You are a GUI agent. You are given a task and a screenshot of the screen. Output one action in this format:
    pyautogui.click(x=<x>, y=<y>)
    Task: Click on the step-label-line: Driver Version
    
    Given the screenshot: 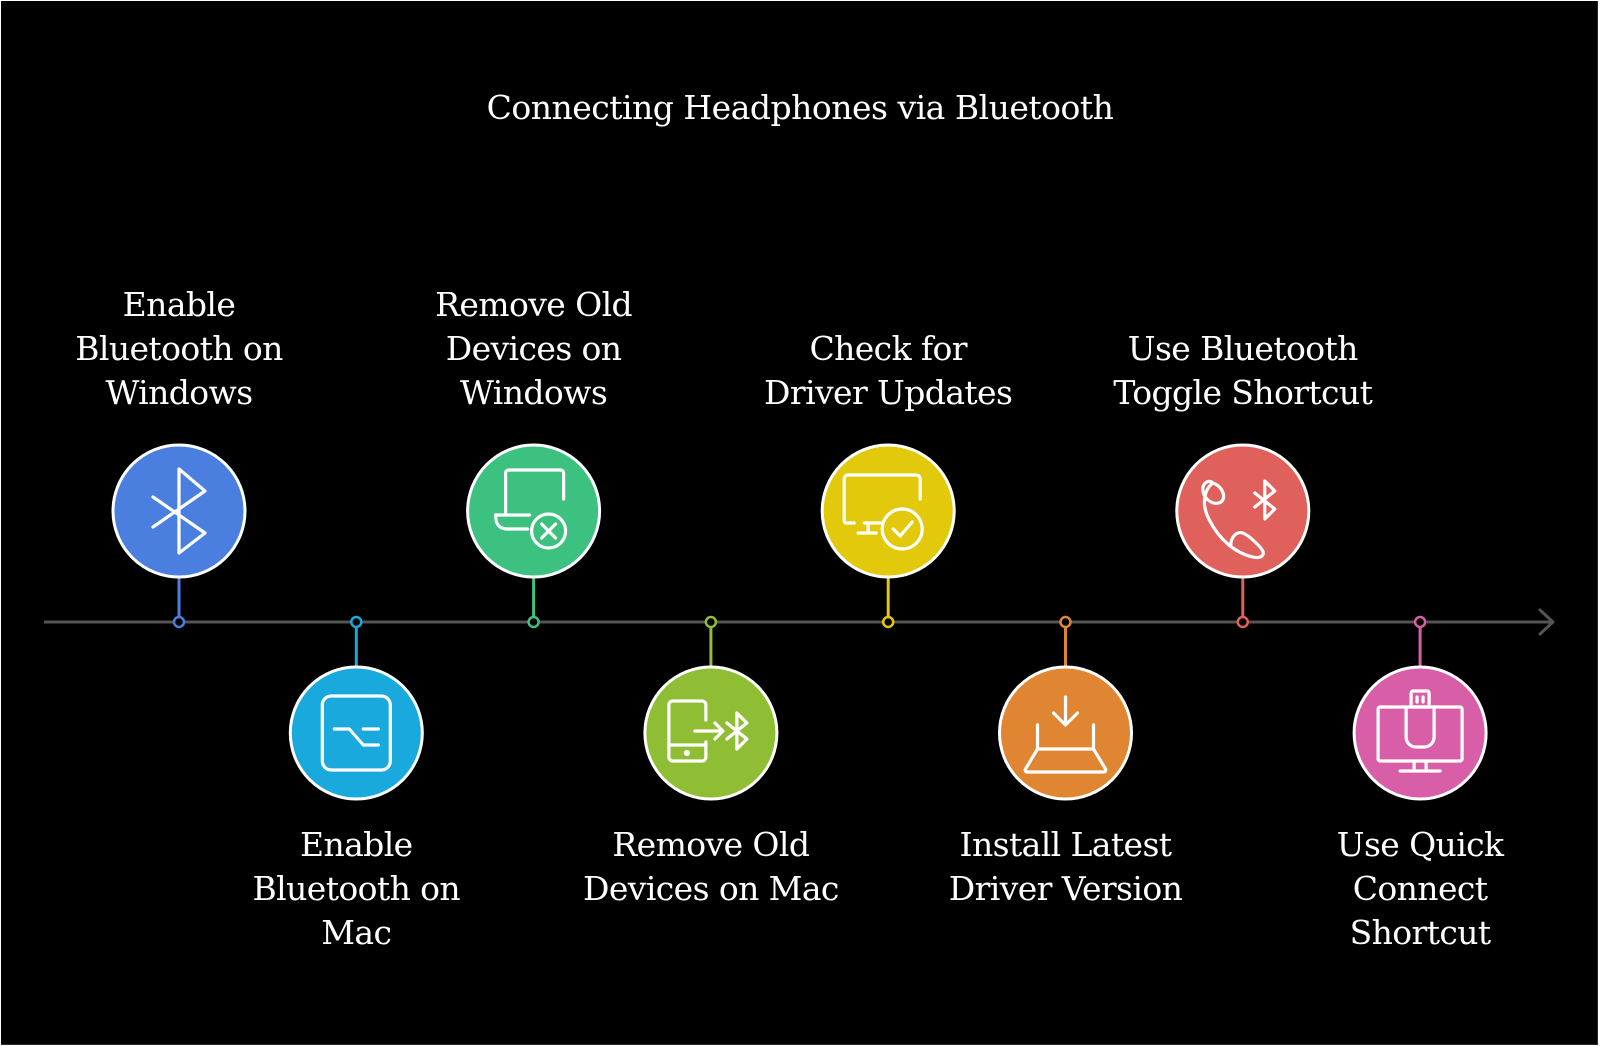 What is the action you would take?
    pyautogui.click(x=1065, y=888)
    